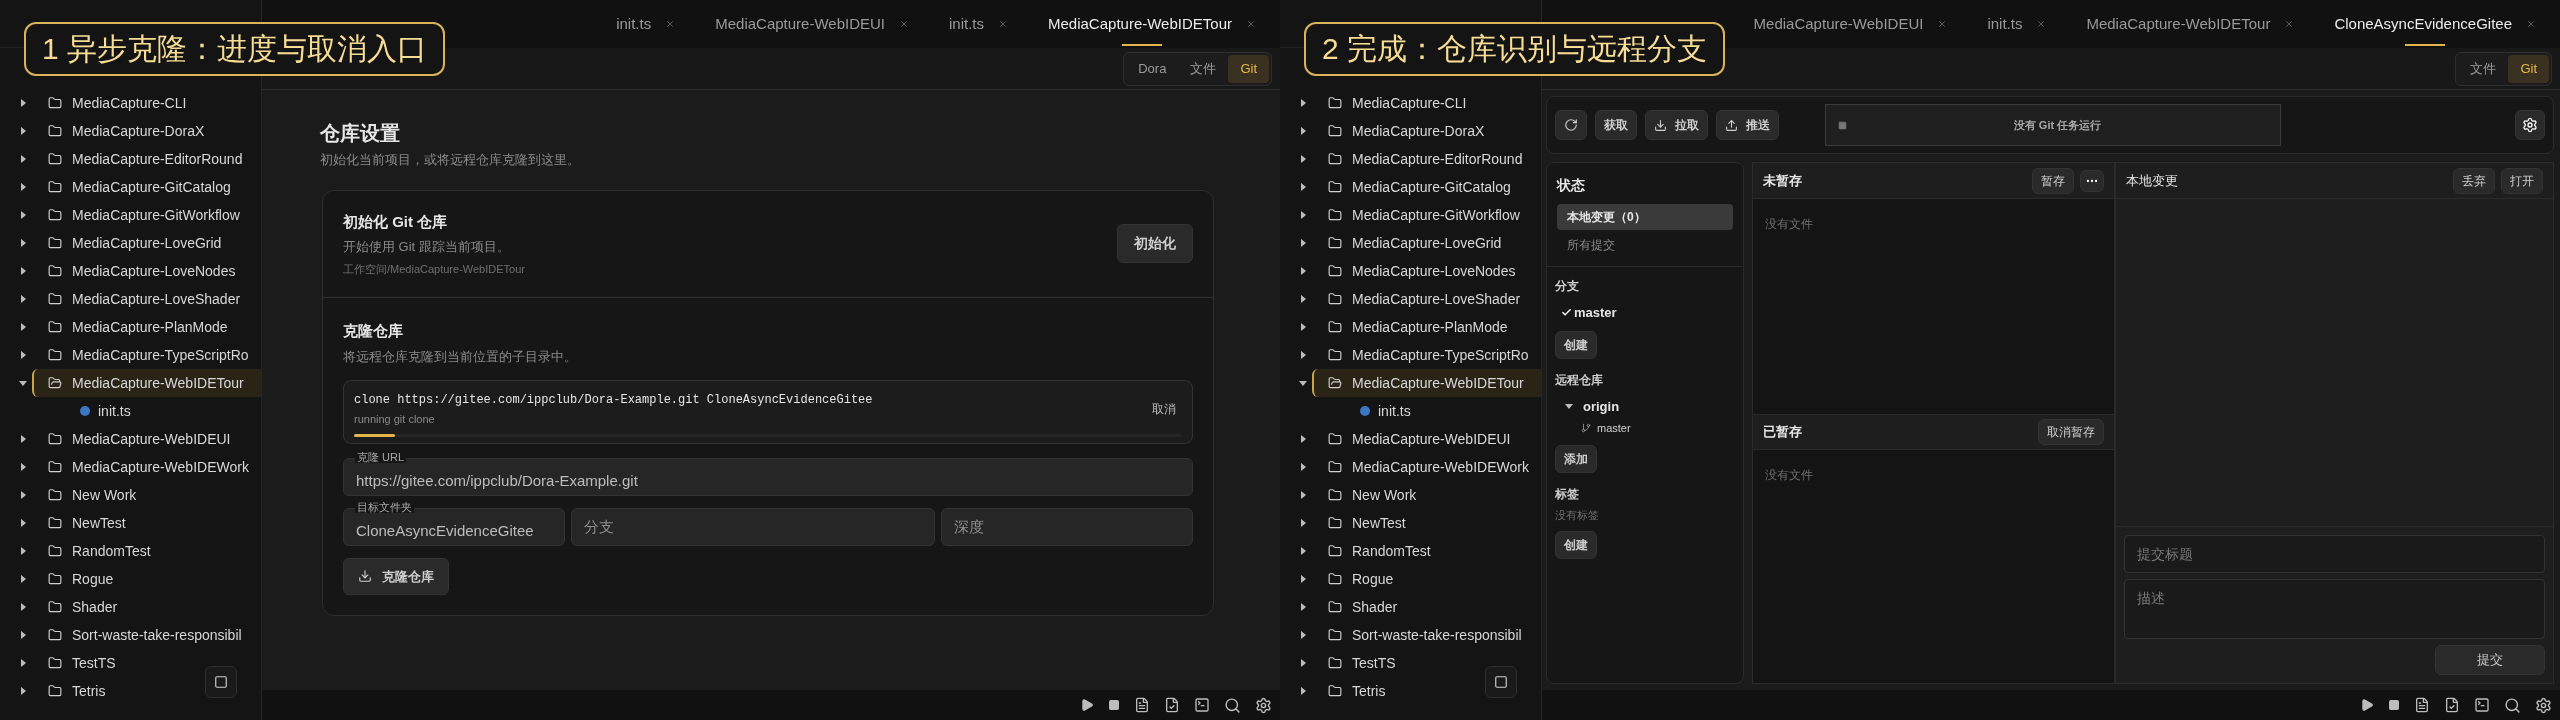 This screenshot has width=2560, height=720. Describe the element at coordinates (1067, 526) in the screenshot. I see `depth-field: 深度` at that location.